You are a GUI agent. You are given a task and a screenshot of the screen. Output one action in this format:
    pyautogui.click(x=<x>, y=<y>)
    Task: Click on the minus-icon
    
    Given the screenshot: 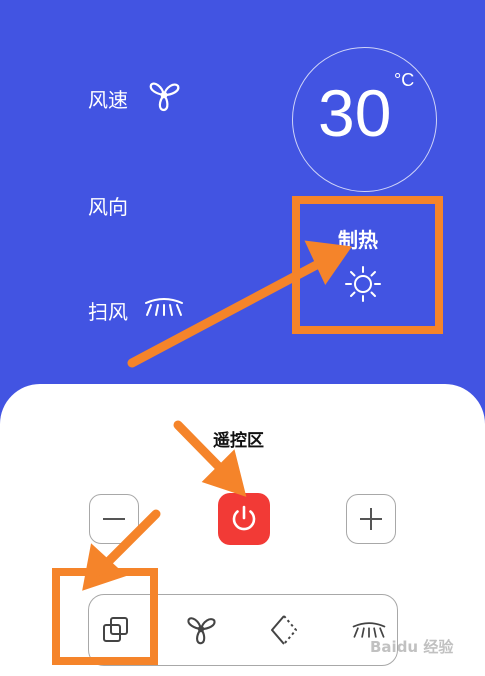 What is the action you would take?
    pyautogui.click(x=114, y=519)
    